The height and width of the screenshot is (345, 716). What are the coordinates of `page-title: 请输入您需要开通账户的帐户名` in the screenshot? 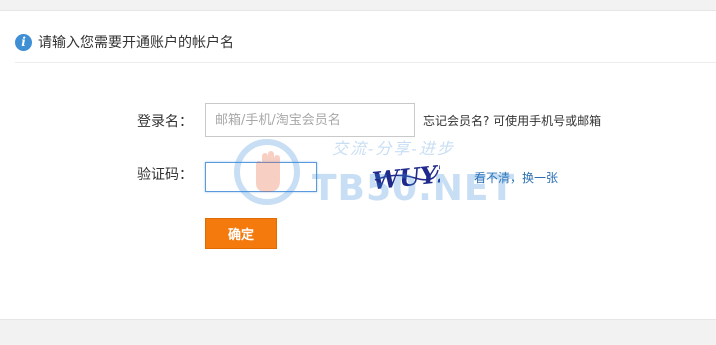 It's located at (136, 43).